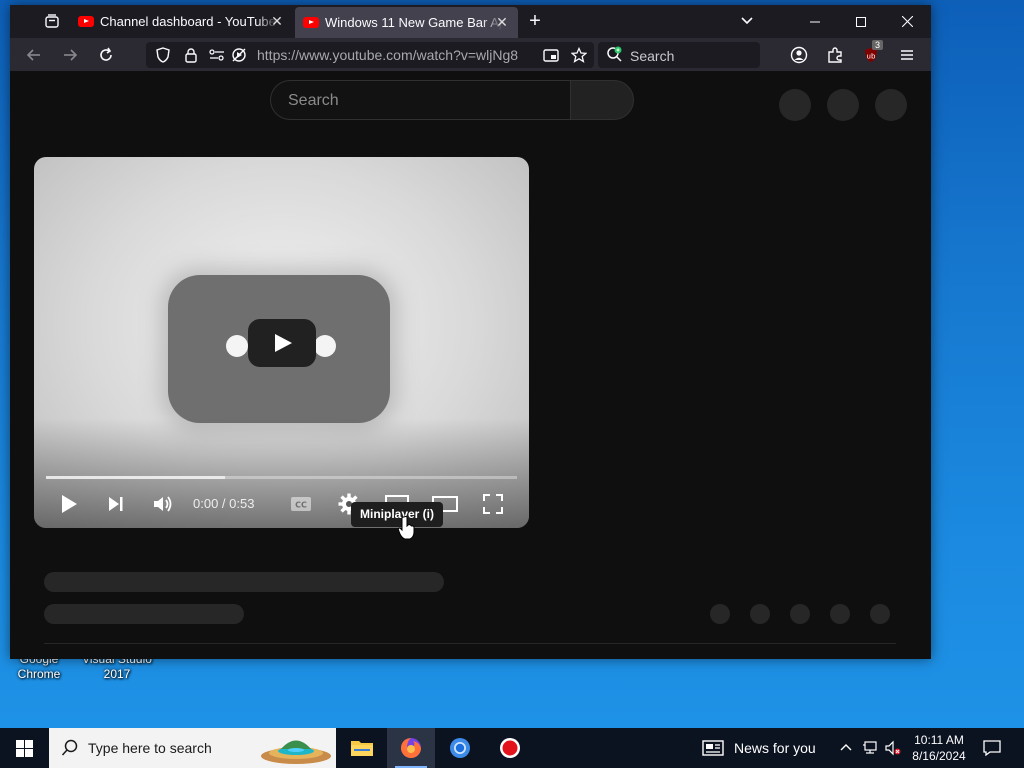  I want to click on tab-channel-dashboard: Channel dashboard - YouTube Studio ✕, so click(181, 21).